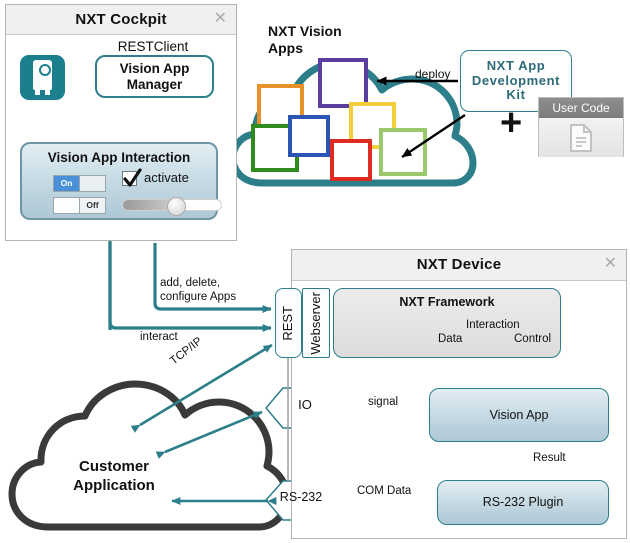  What do you see at coordinates (67, 205) in the screenshot?
I see `off-toggle-blank` at bounding box center [67, 205].